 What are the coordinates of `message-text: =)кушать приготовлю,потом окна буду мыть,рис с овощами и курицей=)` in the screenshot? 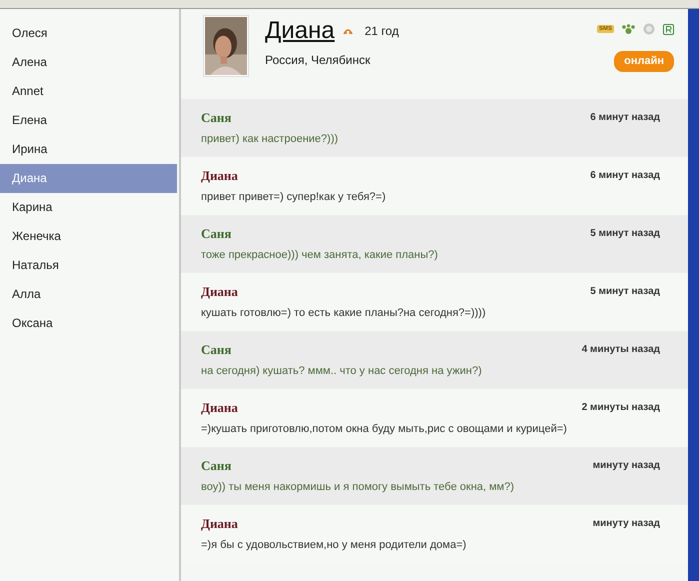 It's located at (384, 429).